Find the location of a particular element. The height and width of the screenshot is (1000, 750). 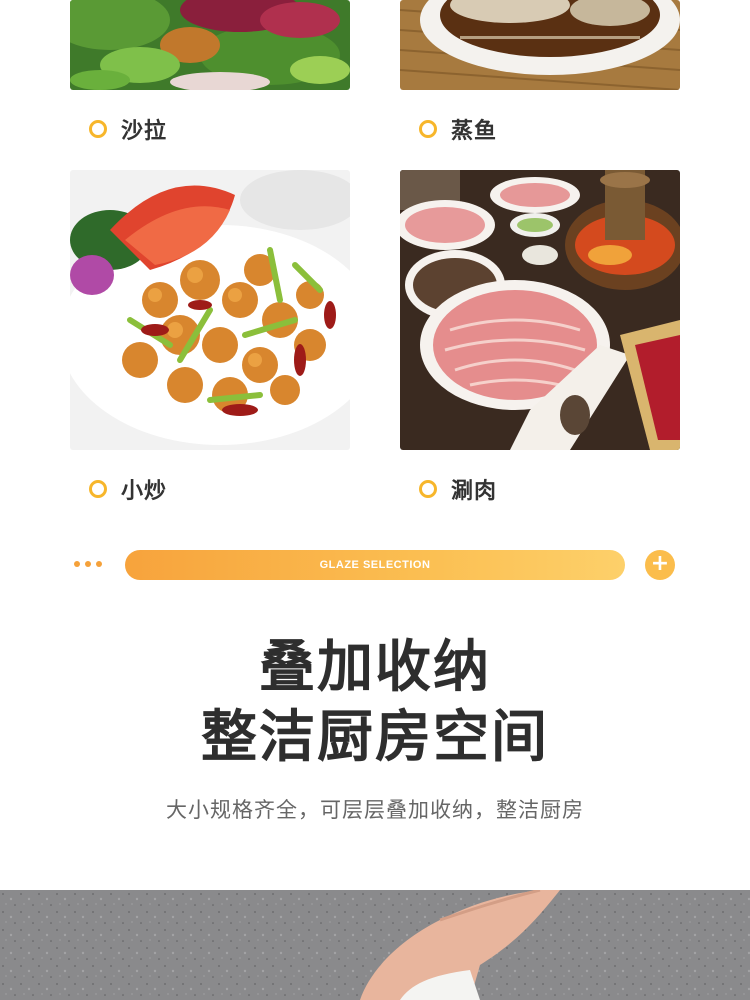

salad-photo is located at coordinates (210, 45).